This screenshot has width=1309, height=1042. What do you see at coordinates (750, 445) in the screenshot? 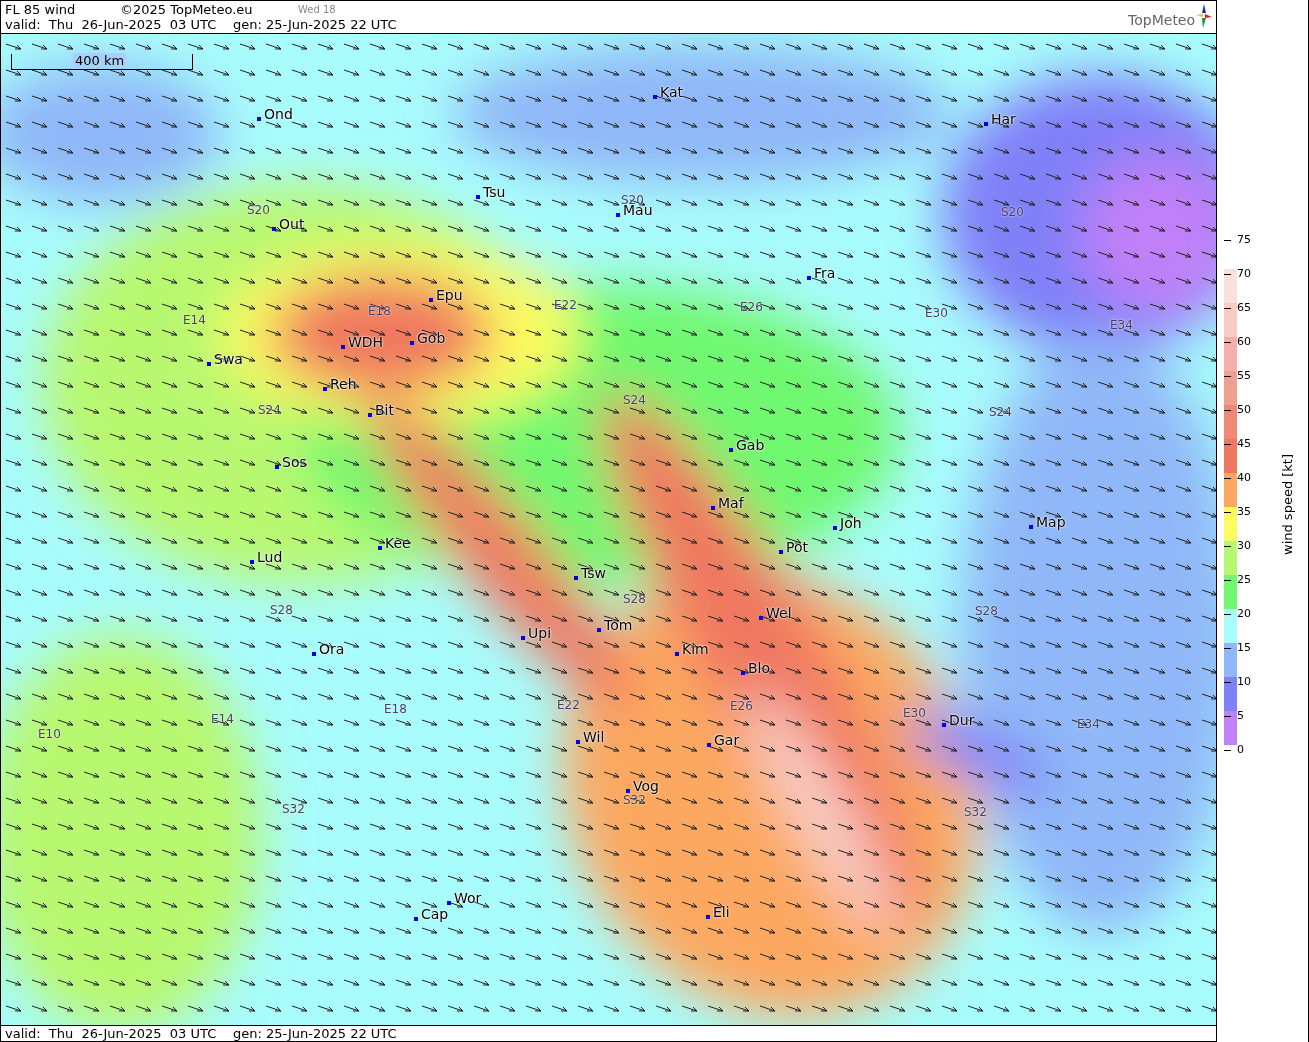
I see `city-label: Gab` at bounding box center [750, 445].